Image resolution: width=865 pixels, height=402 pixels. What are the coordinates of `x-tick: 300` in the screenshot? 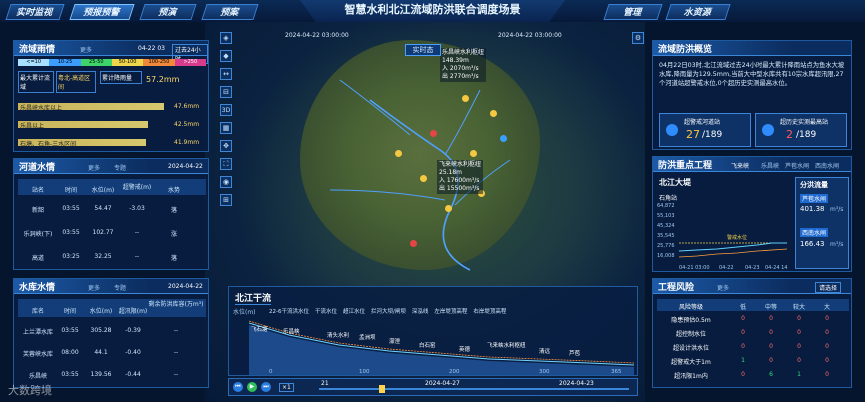 It's located at (544, 372).